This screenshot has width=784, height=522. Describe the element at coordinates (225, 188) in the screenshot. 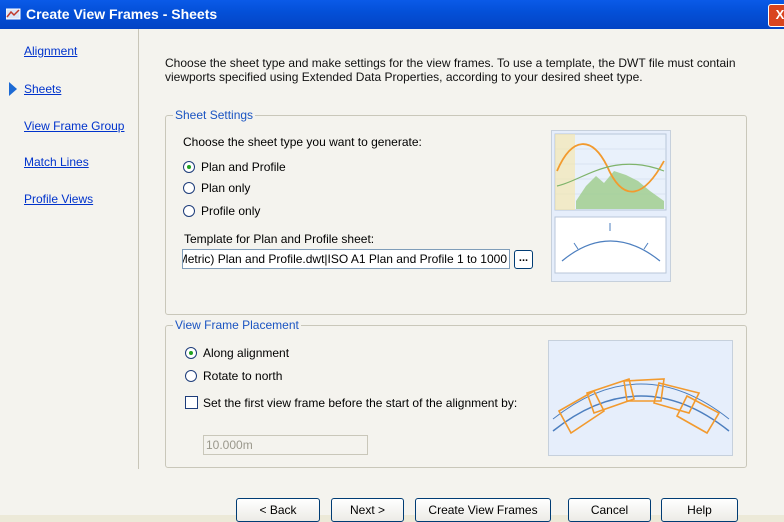

I see `radio-plan-only-label: Plan only` at that location.